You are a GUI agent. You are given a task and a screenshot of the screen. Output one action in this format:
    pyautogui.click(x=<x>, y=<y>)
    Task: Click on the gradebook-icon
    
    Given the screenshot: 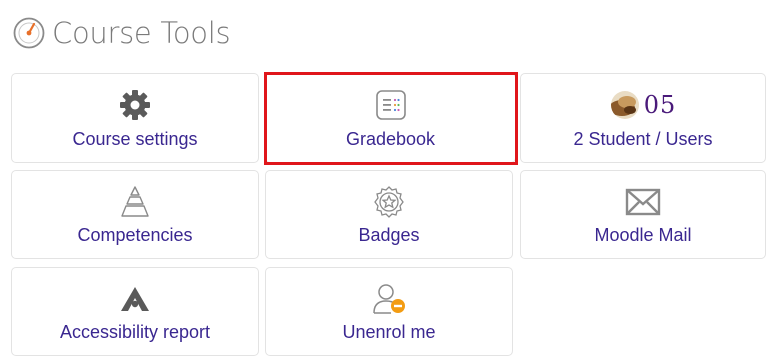 What is the action you would take?
    pyautogui.click(x=390, y=105)
    